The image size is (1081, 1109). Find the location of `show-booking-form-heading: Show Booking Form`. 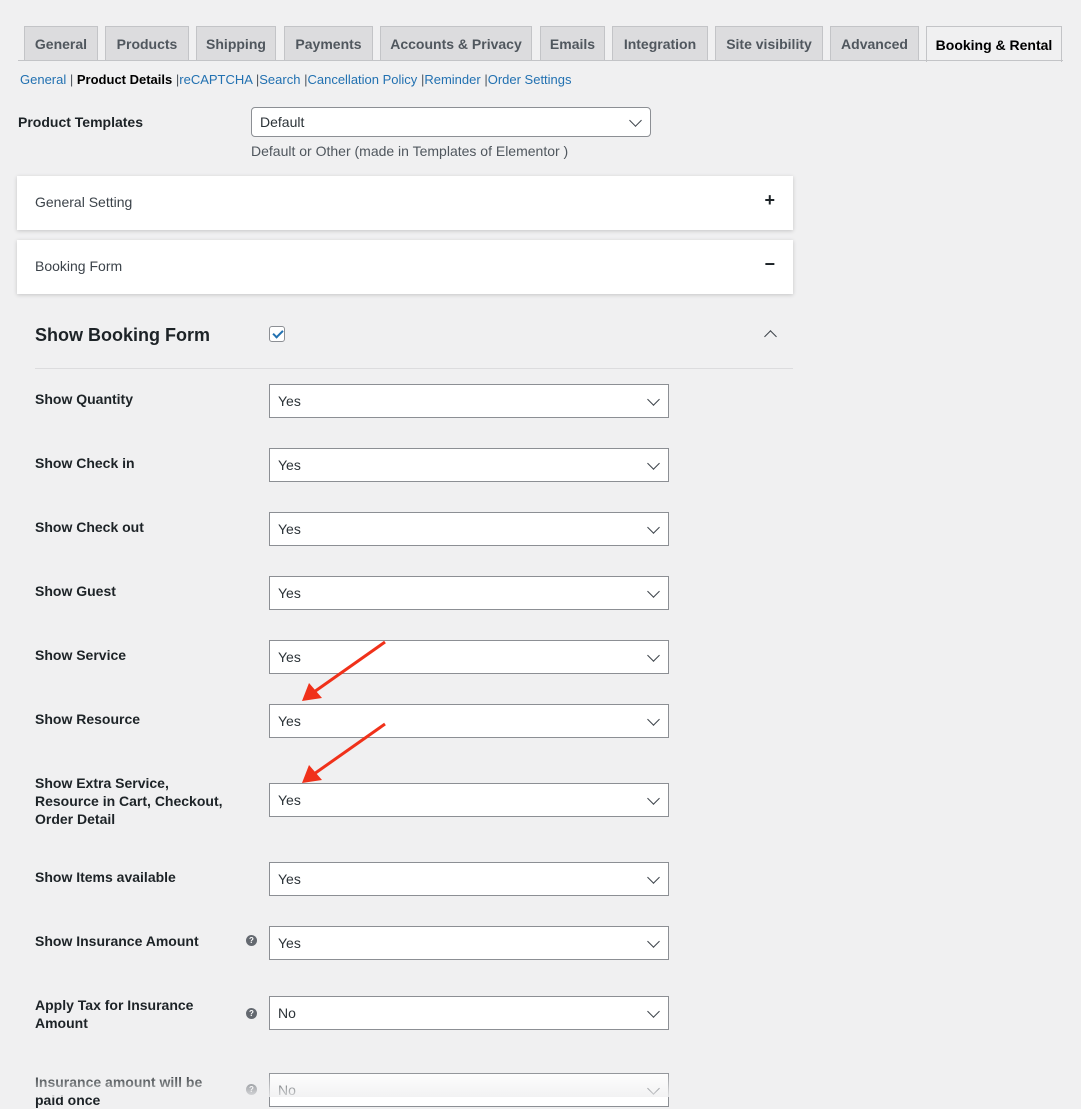

show-booking-form-heading: Show Booking Form is located at coordinates (122, 335).